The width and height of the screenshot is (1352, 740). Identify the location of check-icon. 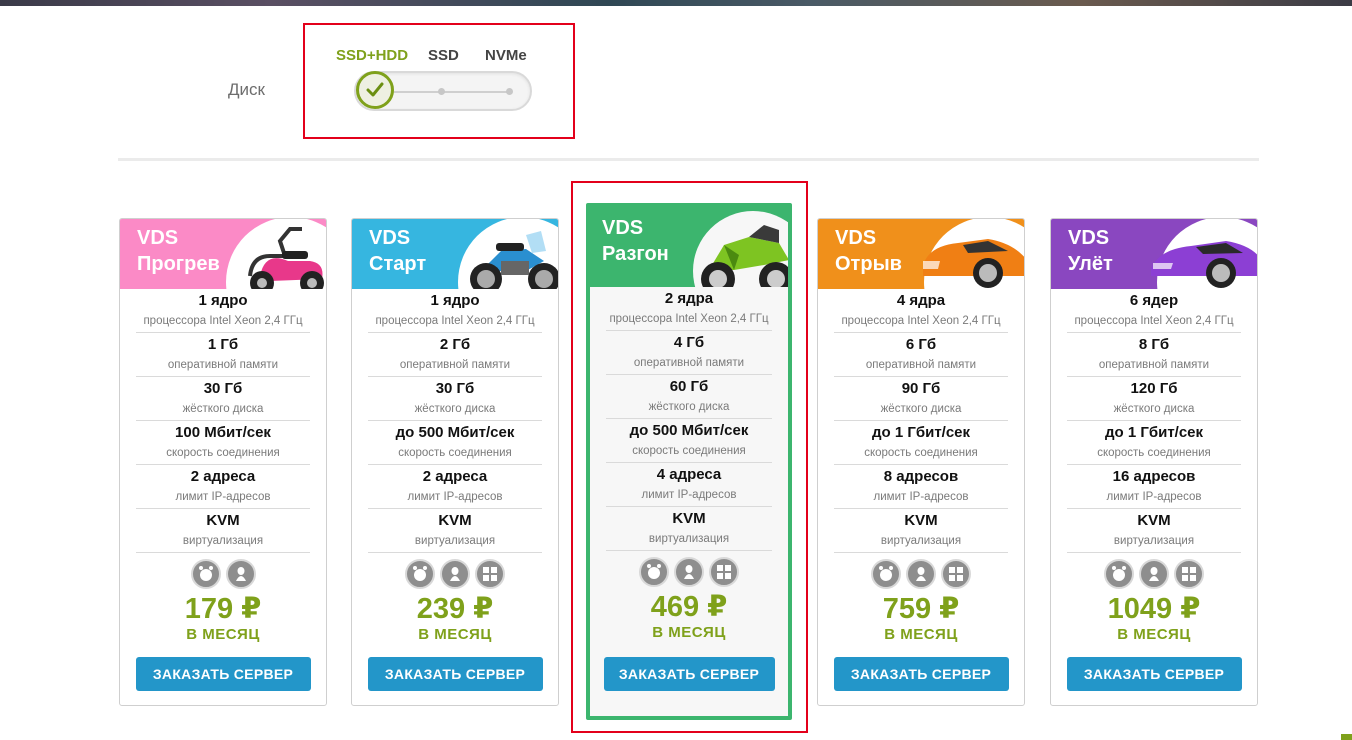
(375, 89).